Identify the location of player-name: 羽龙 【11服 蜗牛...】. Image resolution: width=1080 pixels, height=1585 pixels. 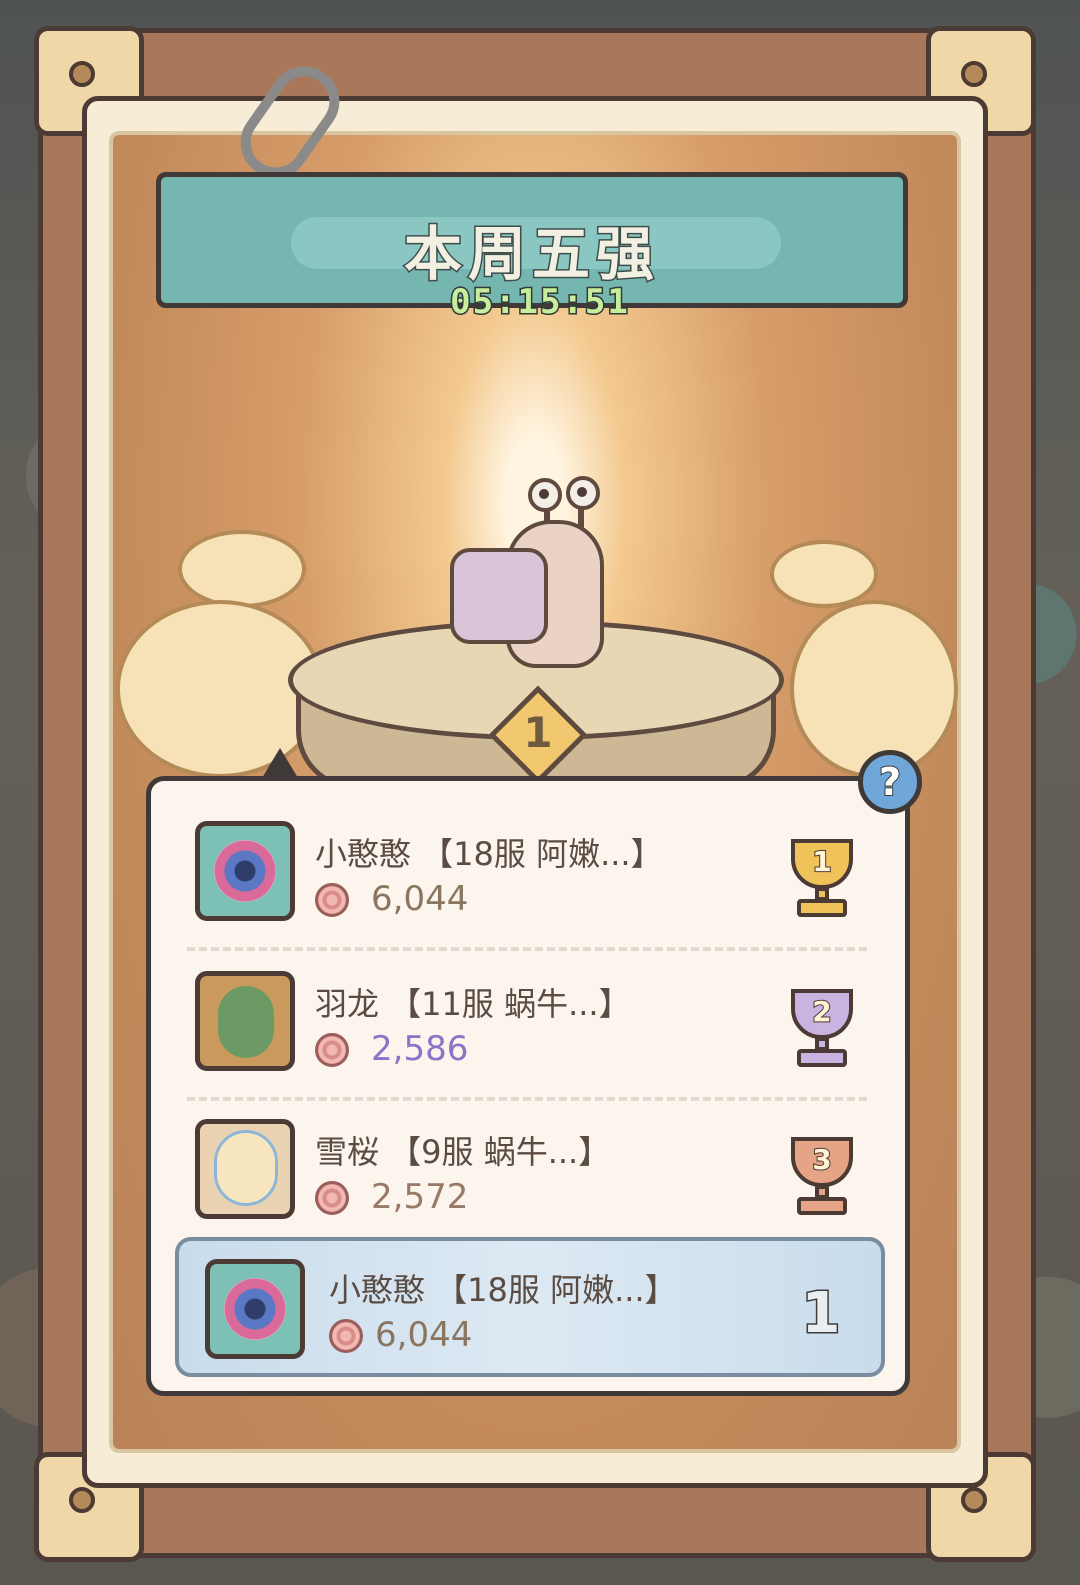
(473, 1004).